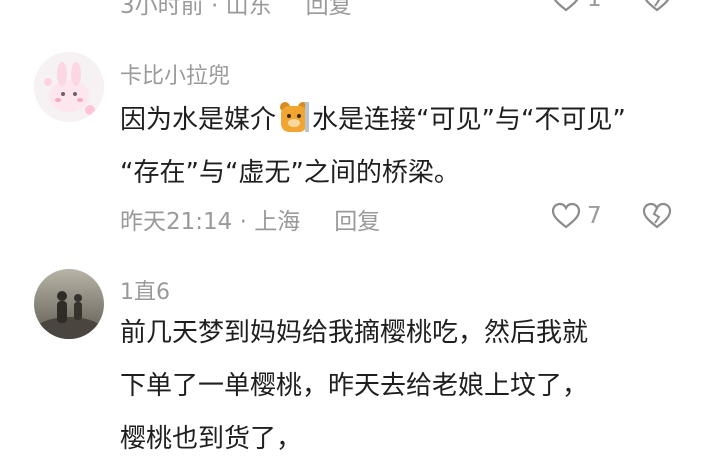 This screenshot has height=467, width=719. What do you see at coordinates (210, 222) in the screenshot?
I see `comment-time-location: 昨天21:14 · 上海` at bounding box center [210, 222].